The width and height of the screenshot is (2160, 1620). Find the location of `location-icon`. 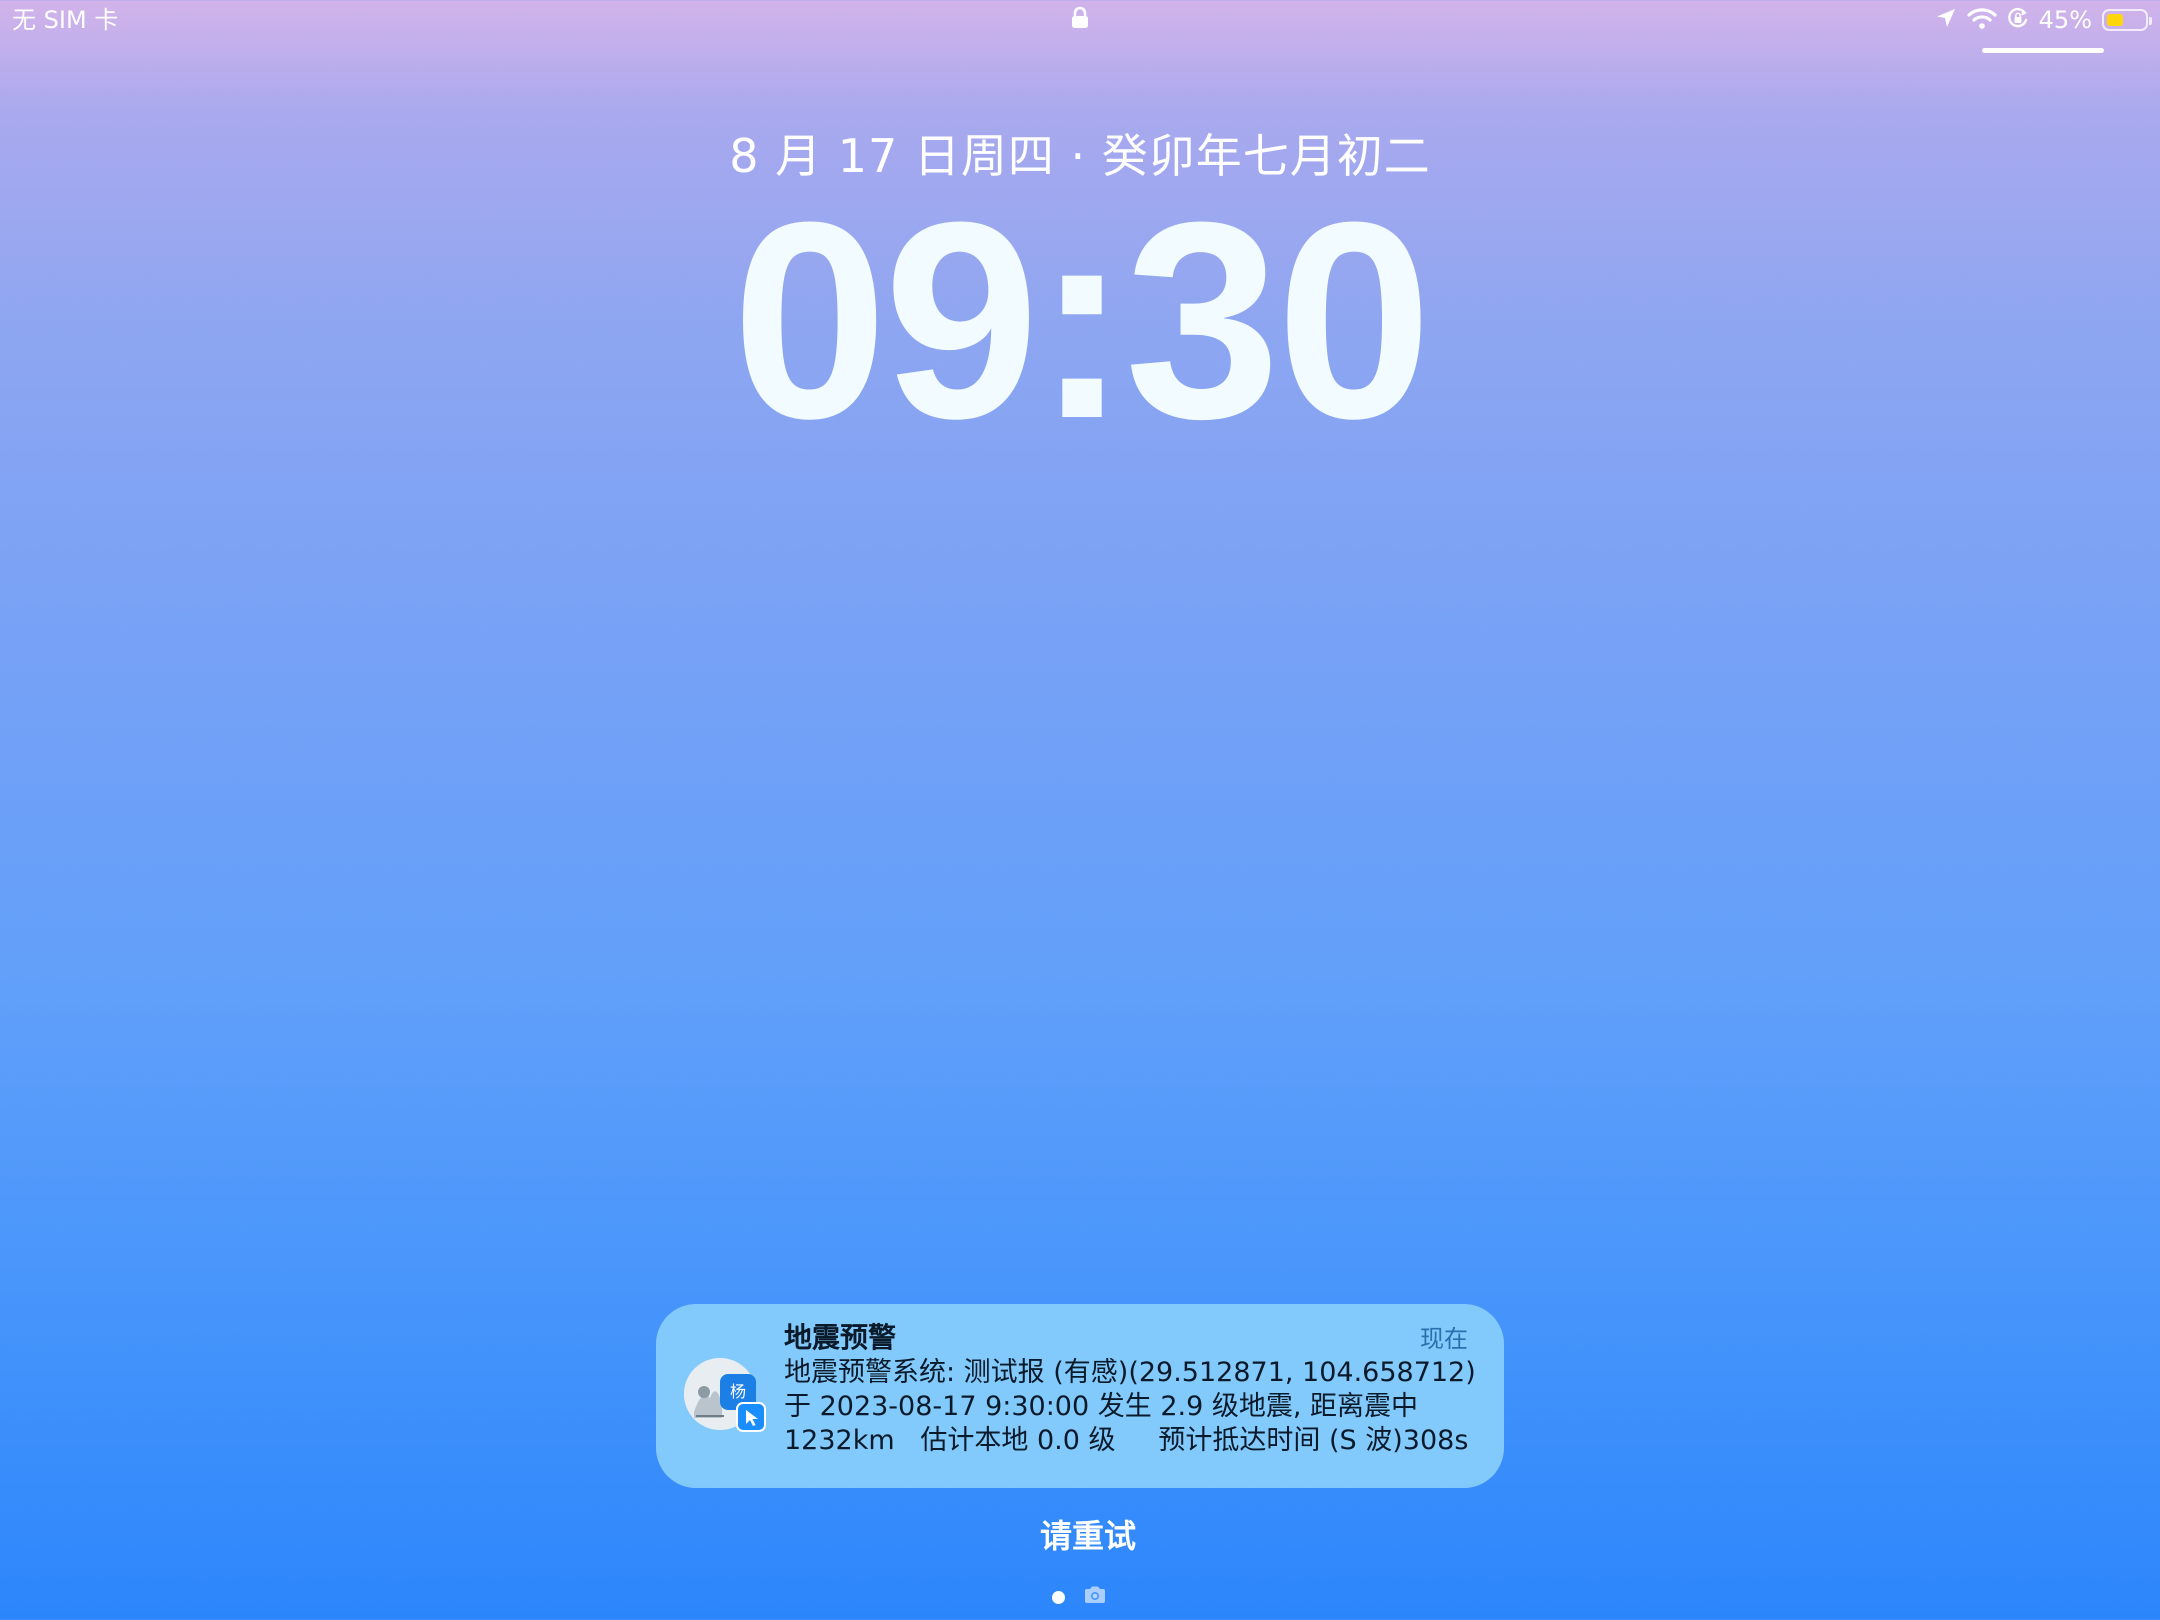

location-icon is located at coordinates (1946, 20).